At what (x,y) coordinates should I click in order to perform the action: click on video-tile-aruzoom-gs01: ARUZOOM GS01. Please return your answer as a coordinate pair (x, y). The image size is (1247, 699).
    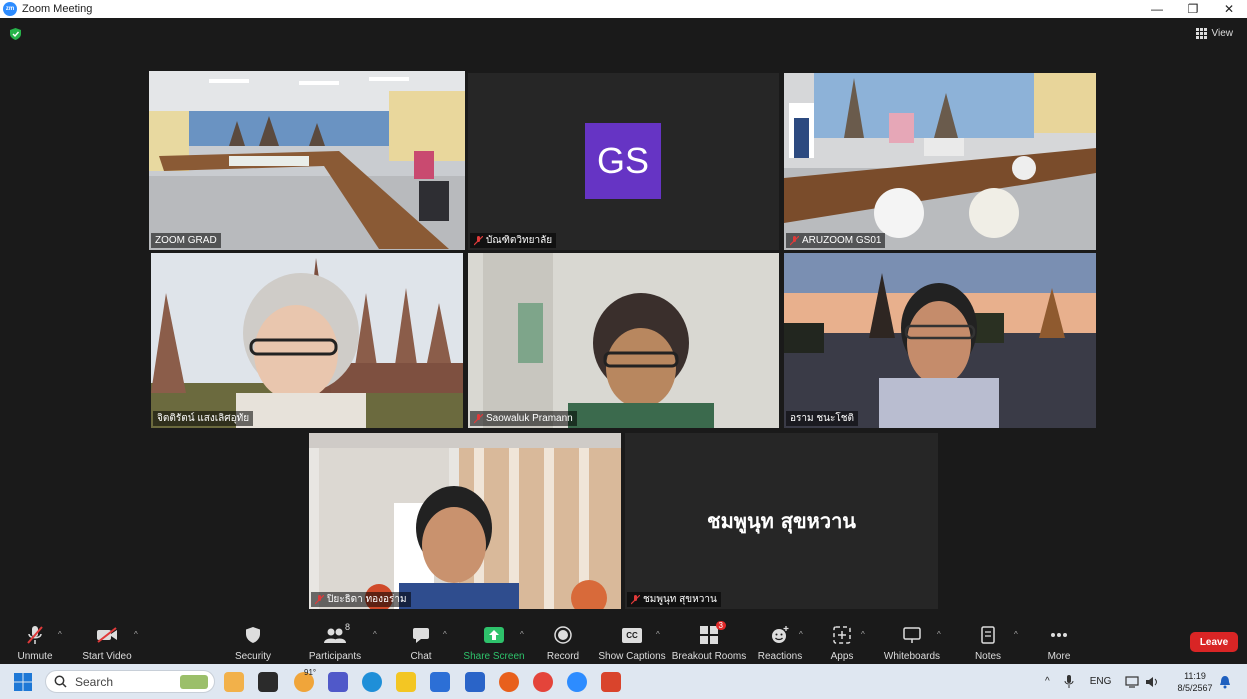
    Looking at the image, I should click on (940, 161).